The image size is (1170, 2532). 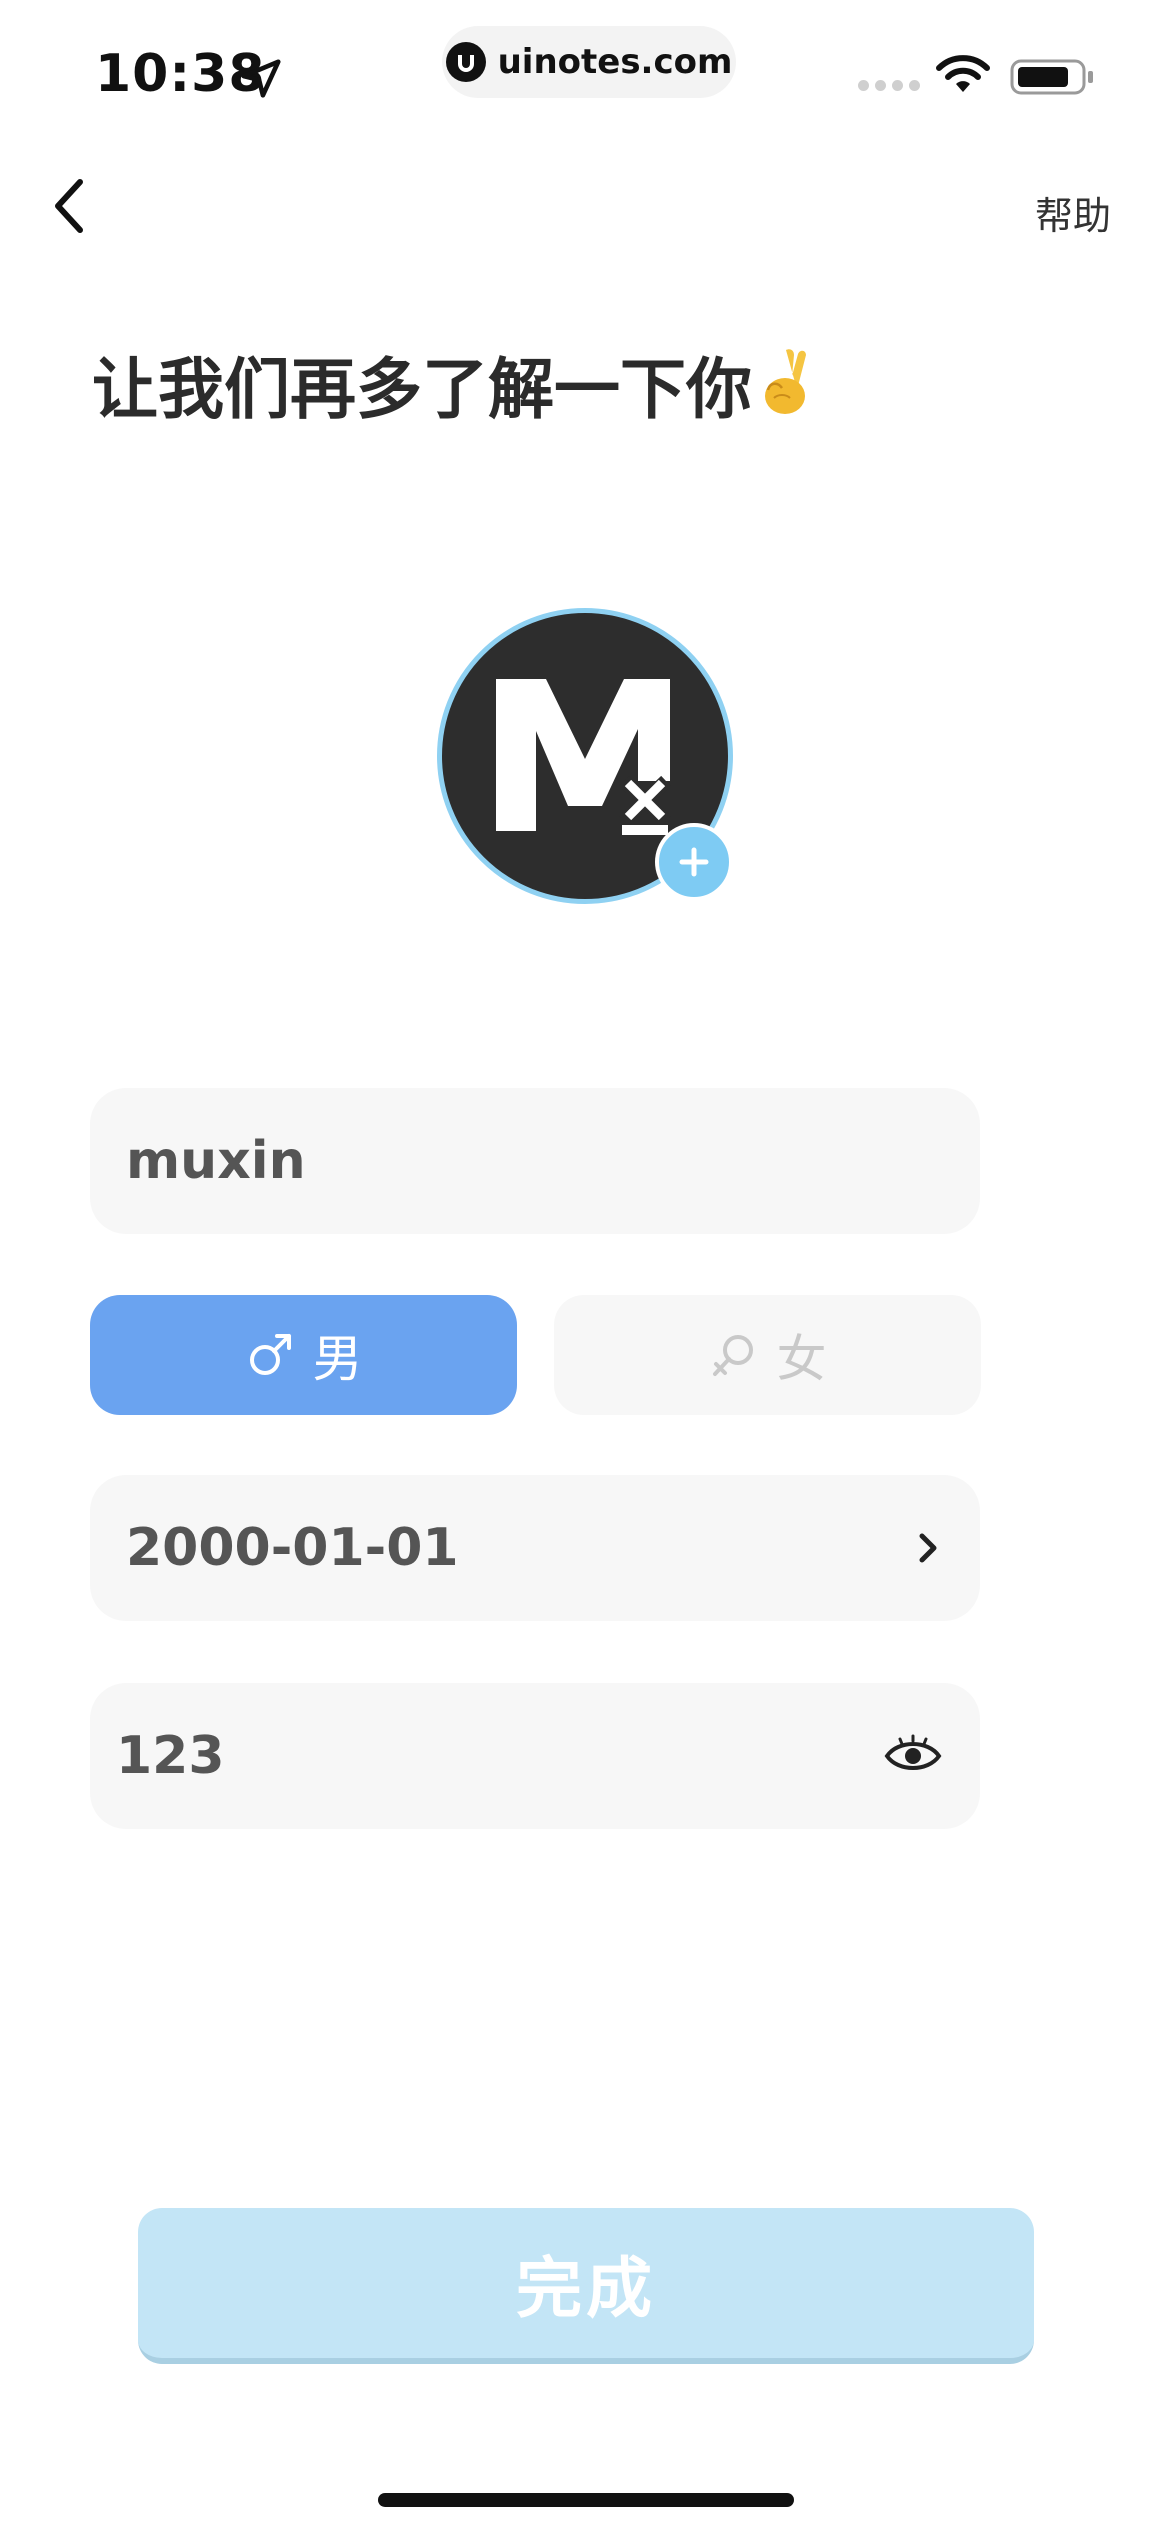 What do you see at coordinates (913, 1756) in the screenshot?
I see `eye-icon` at bounding box center [913, 1756].